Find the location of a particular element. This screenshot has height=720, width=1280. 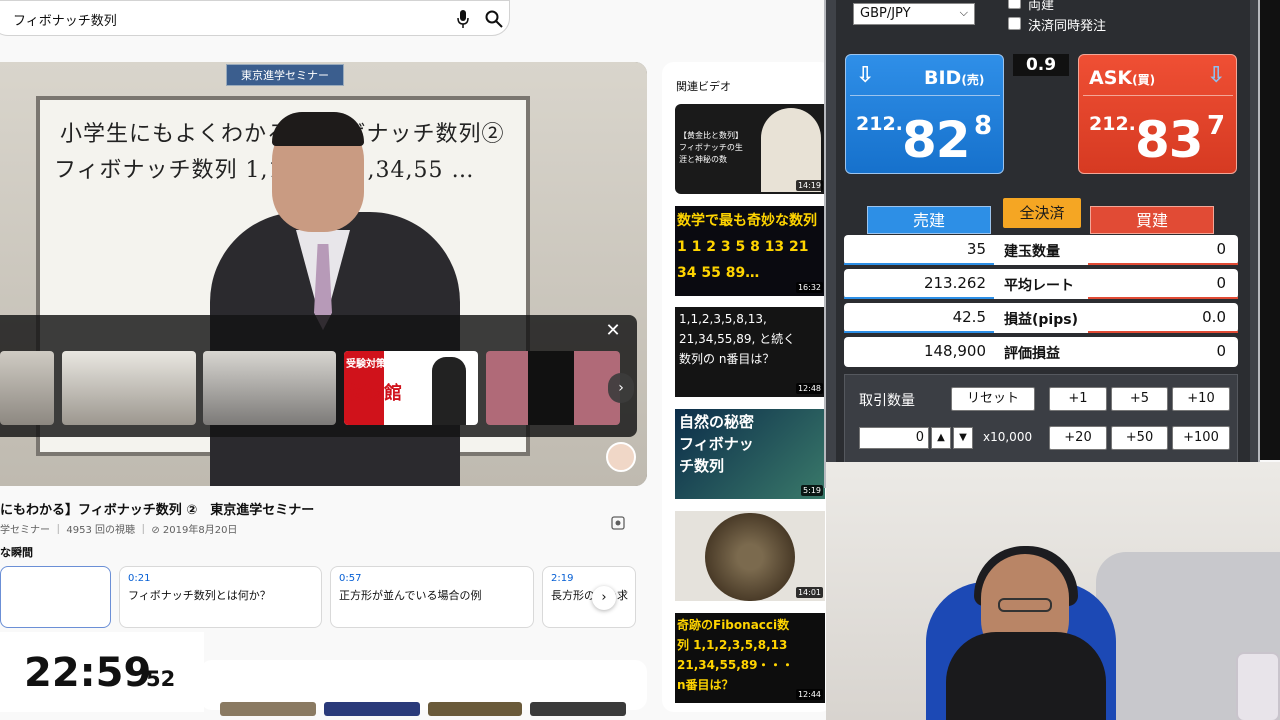

ask-label: ASK is located at coordinates (1111, 78).